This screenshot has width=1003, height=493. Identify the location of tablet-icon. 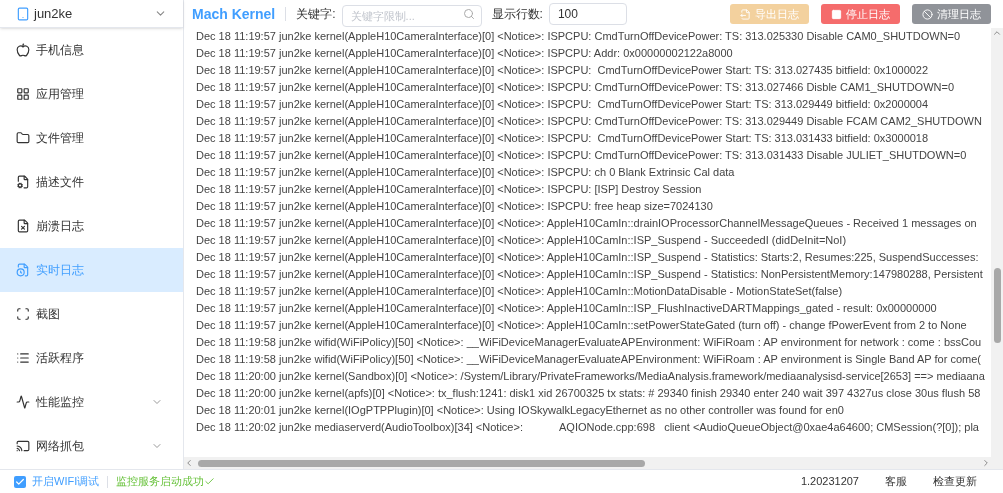
(23, 13).